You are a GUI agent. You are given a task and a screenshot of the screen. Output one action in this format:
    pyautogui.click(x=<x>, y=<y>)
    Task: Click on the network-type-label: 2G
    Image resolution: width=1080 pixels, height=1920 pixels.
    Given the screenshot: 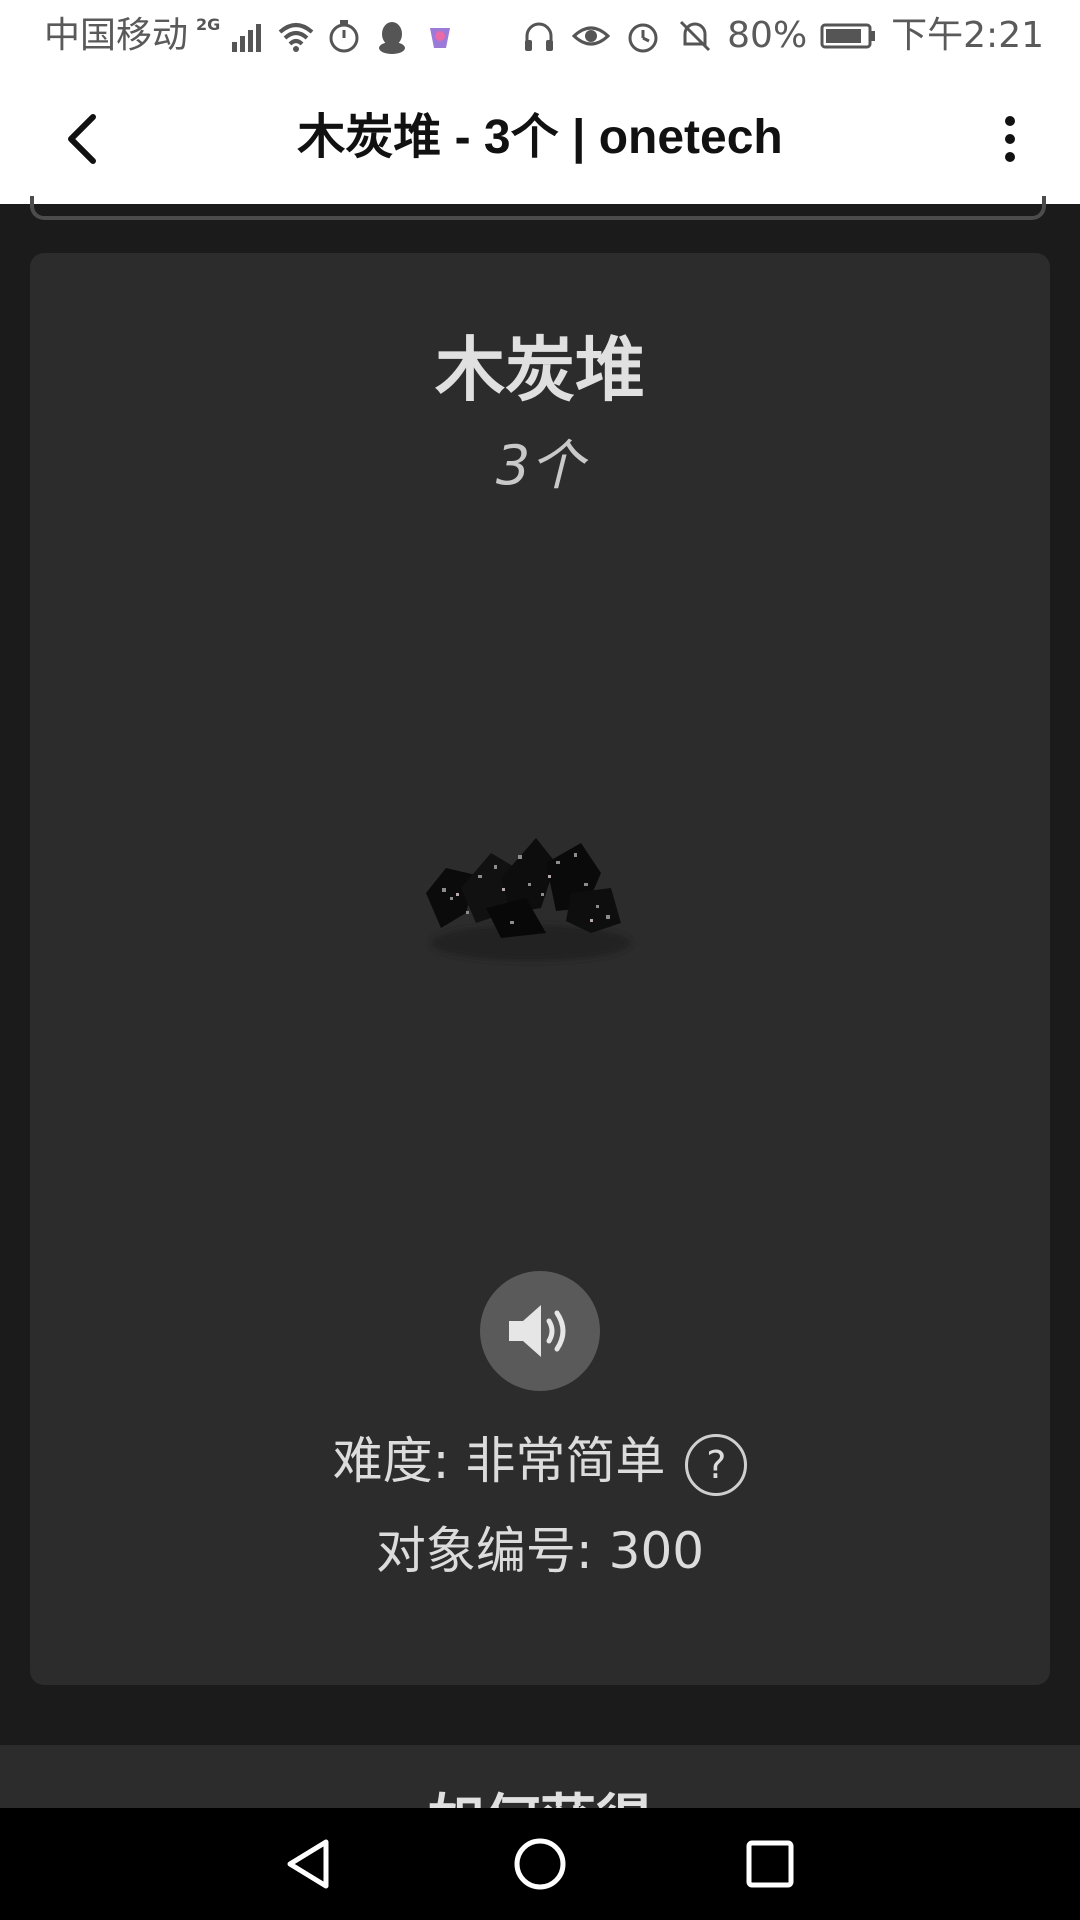 What is the action you would take?
    pyautogui.click(x=208, y=24)
    